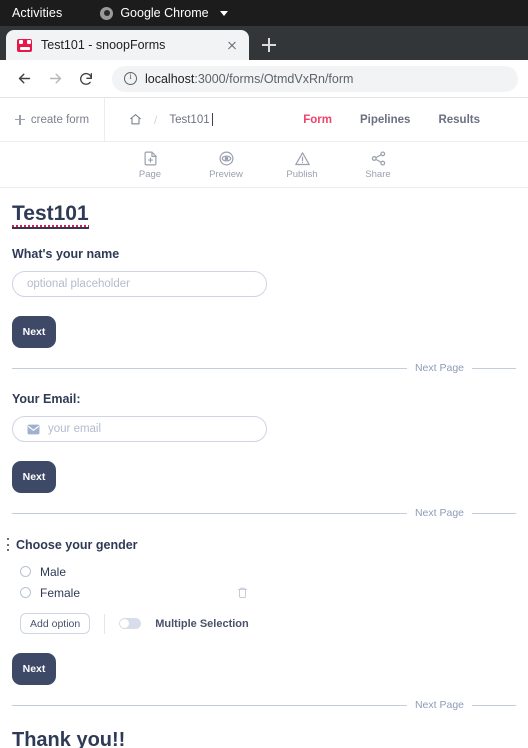 This screenshot has width=528, height=748. Describe the element at coordinates (130, 78) in the screenshot. I see `info-circle-icon` at that location.